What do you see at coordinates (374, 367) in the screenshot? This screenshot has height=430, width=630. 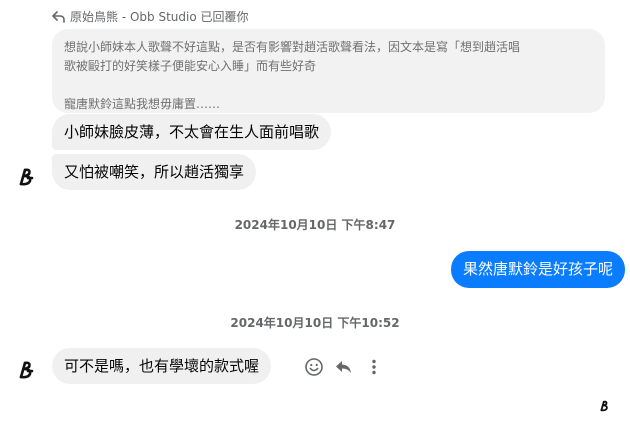 I see `more-options-icon` at bounding box center [374, 367].